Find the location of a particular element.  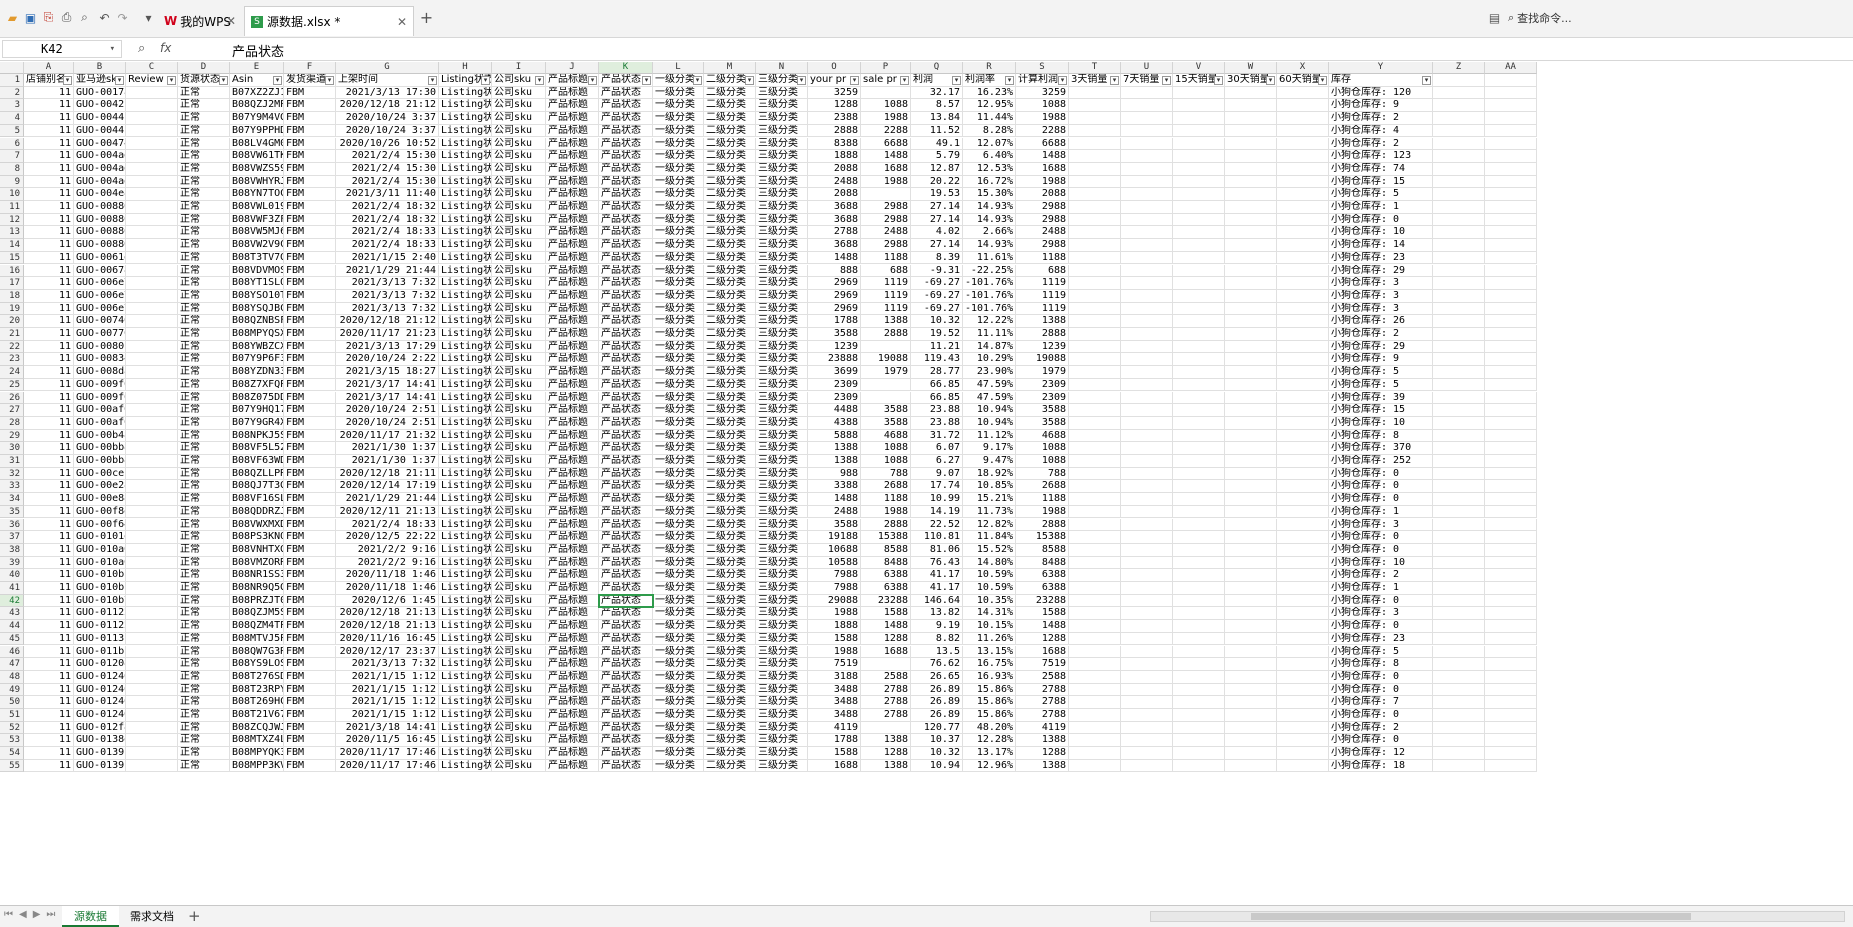

table-cell: B08VWZS59C is located at coordinates (257, 169).